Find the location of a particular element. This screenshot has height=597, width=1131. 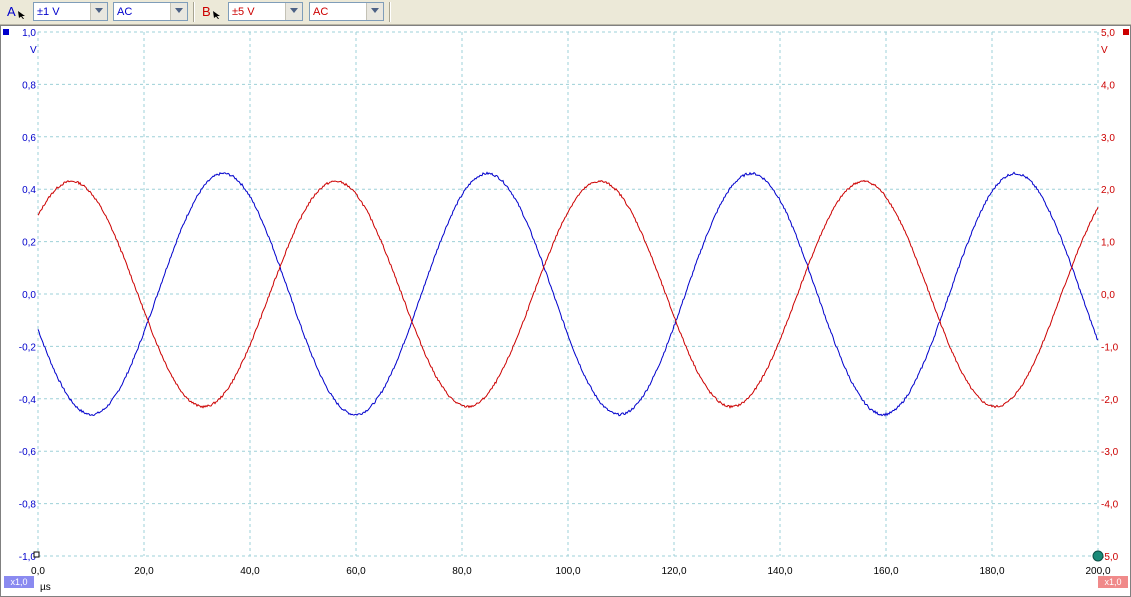

left-axis-tick-label: 0,4 is located at coordinates (29, 190).